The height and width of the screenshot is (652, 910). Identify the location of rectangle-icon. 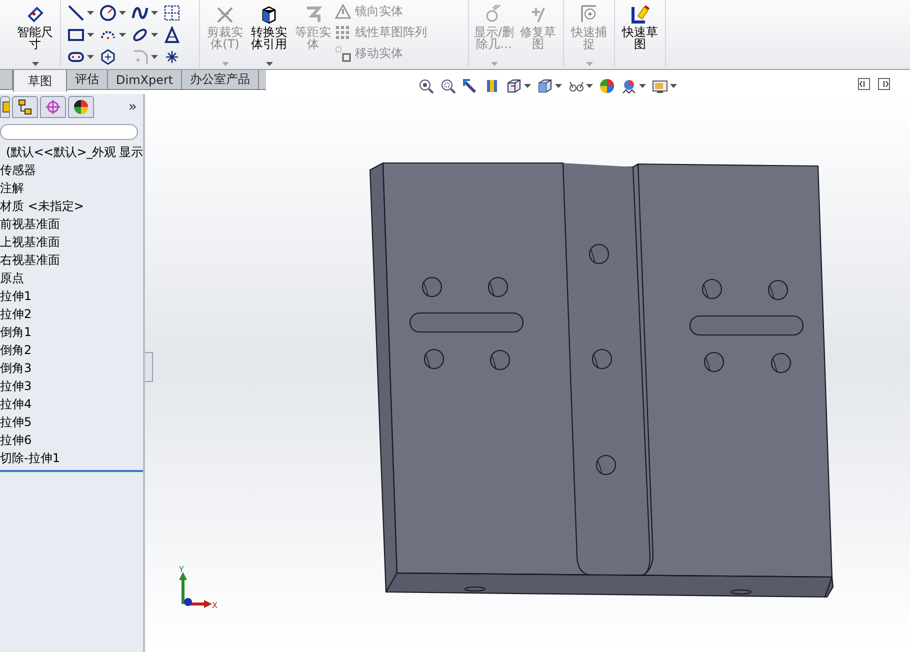
(76, 35).